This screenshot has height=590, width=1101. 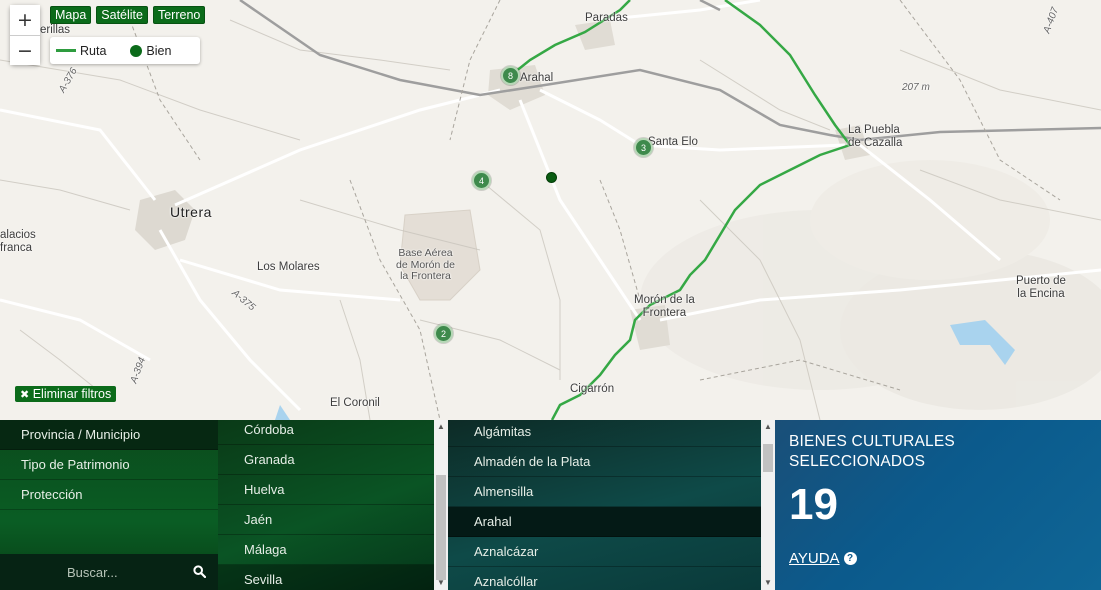 I want to click on cluster-marker: 2, so click(x=443, y=333).